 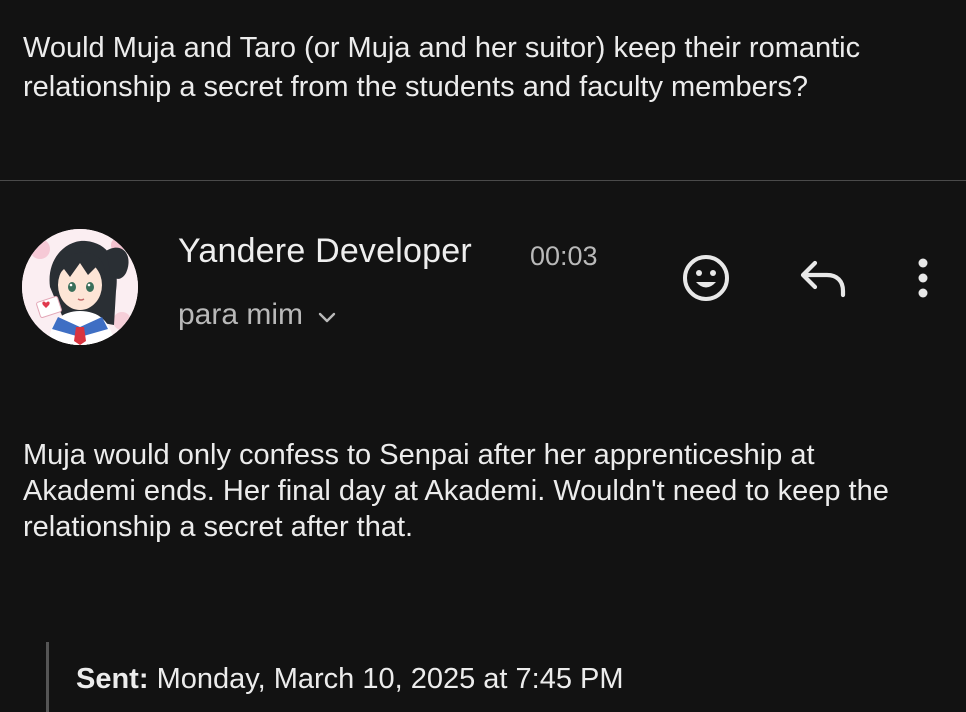 I want to click on more-vert-icon, so click(x=923, y=278).